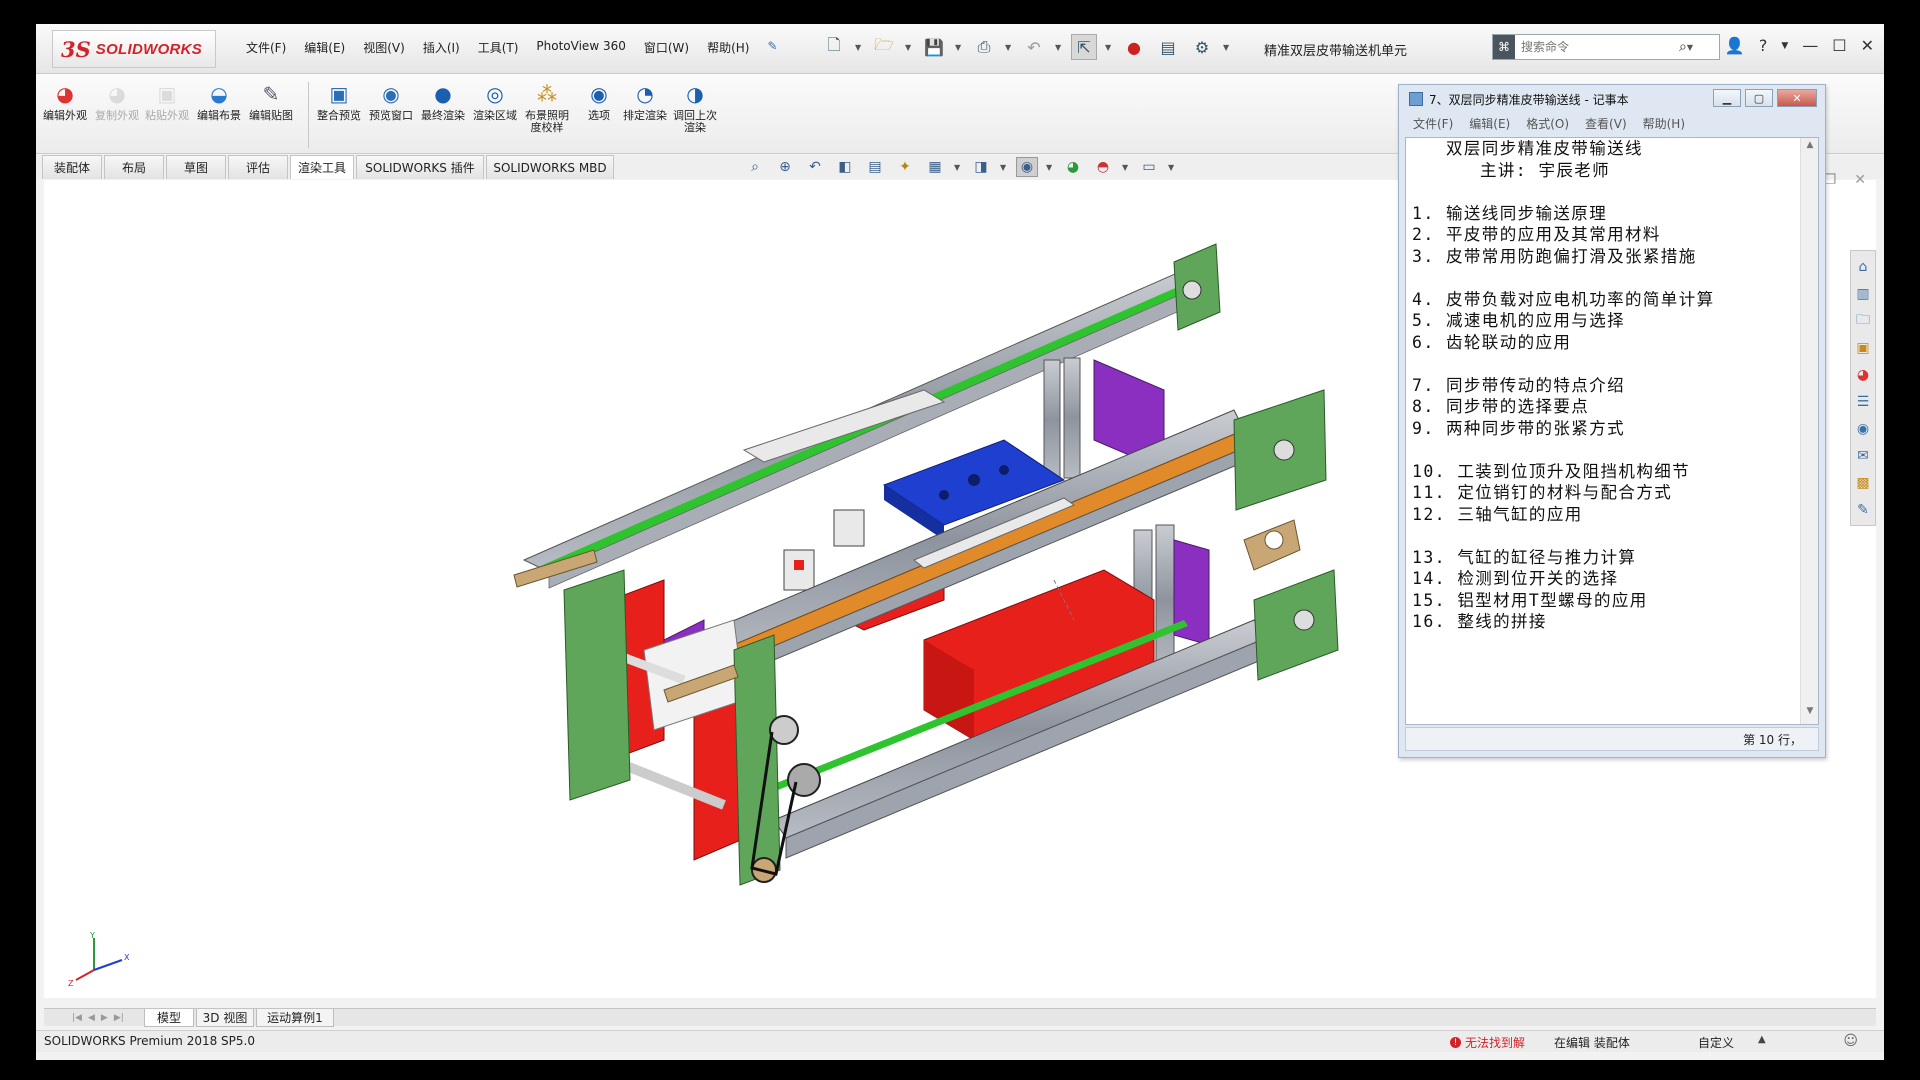 The width and height of the screenshot is (1920, 1080). What do you see at coordinates (1863, 374) in the screenshot?
I see `appearances-icon: ◕` at bounding box center [1863, 374].